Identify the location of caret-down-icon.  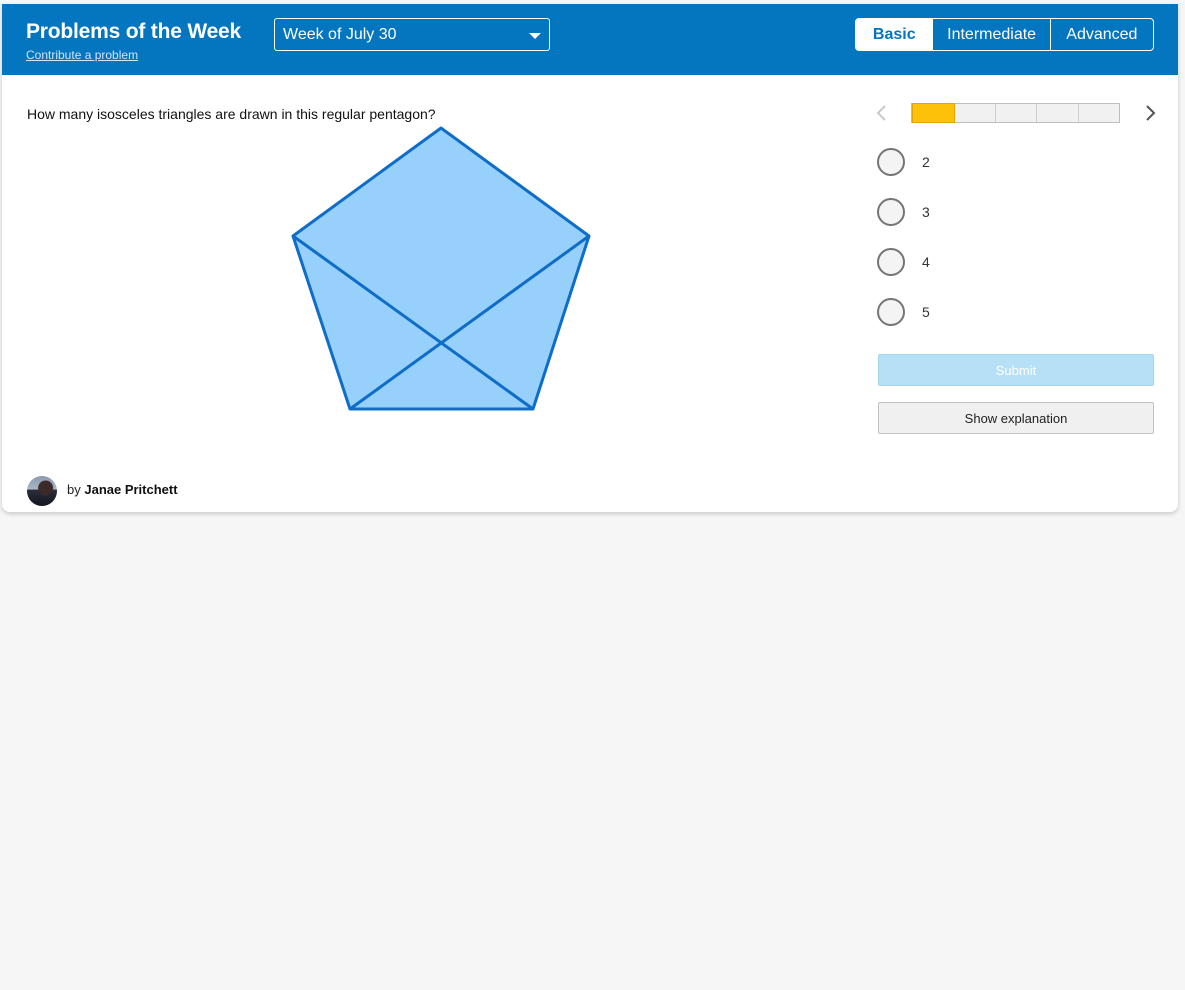
(535, 36).